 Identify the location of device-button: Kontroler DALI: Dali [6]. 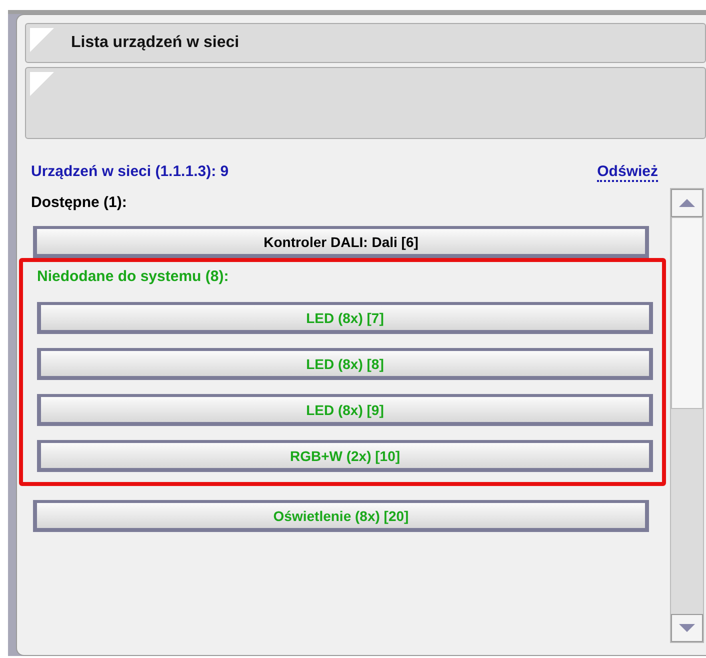
(341, 242).